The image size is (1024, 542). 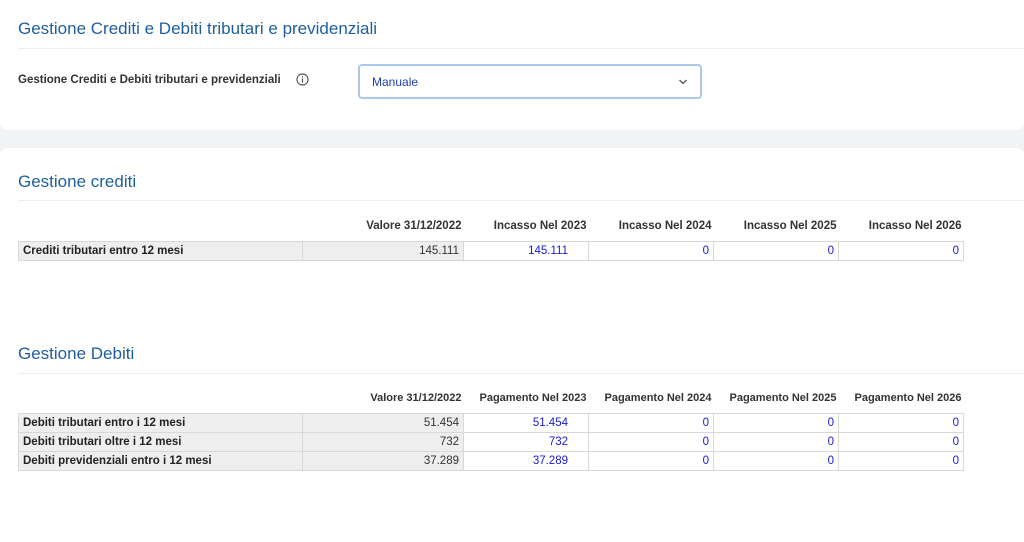 What do you see at coordinates (76, 353) in the screenshot?
I see `debiti-title: Gestione Debiti` at bounding box center [76, 353].